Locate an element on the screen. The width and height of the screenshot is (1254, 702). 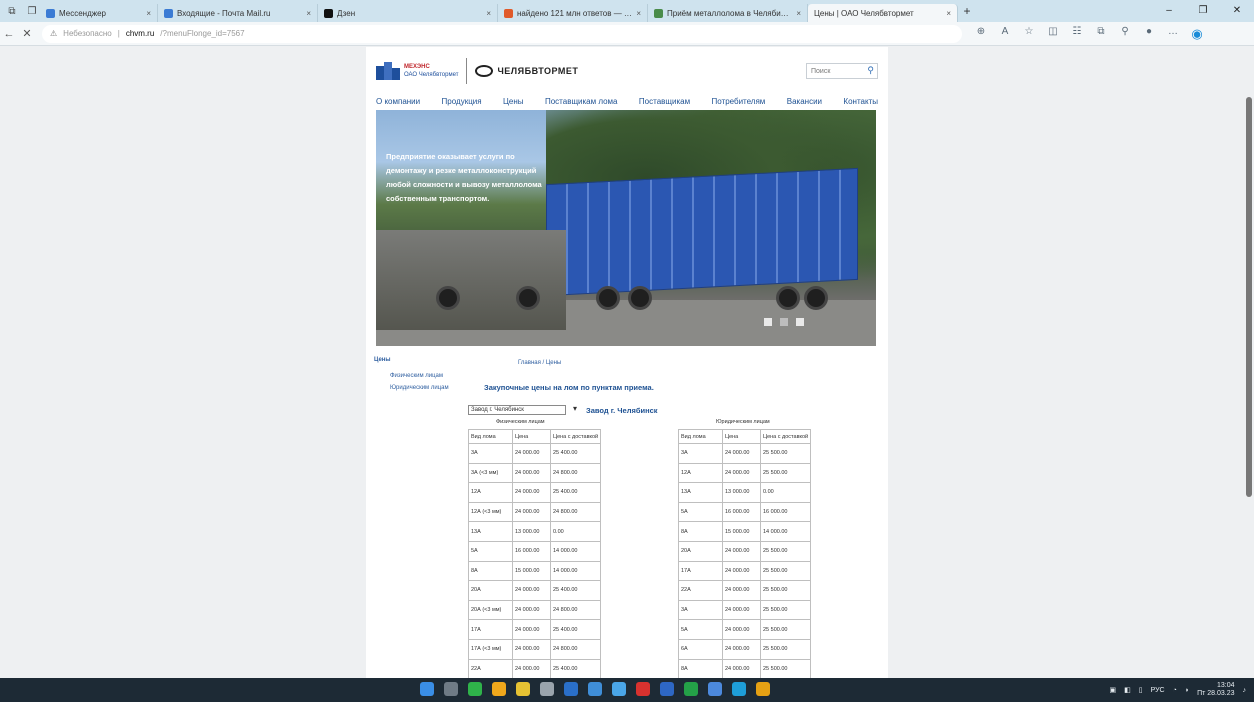
plant-title: Завод г. Челябинск is located at coordinates (622, 410).